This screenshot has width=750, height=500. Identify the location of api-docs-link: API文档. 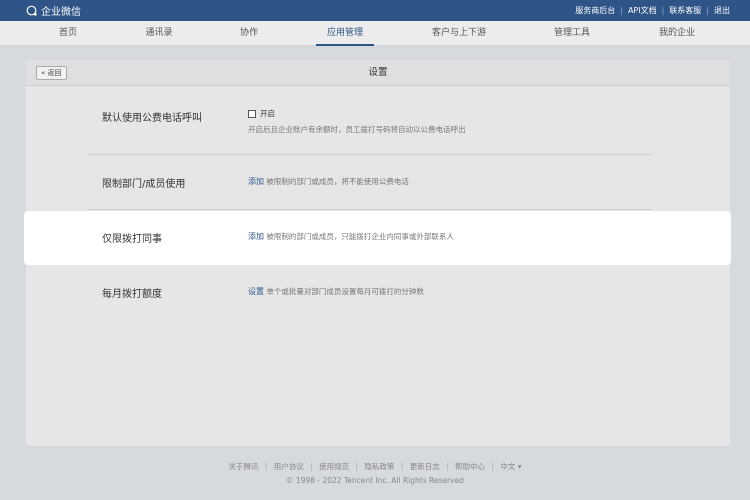
(642, 10).